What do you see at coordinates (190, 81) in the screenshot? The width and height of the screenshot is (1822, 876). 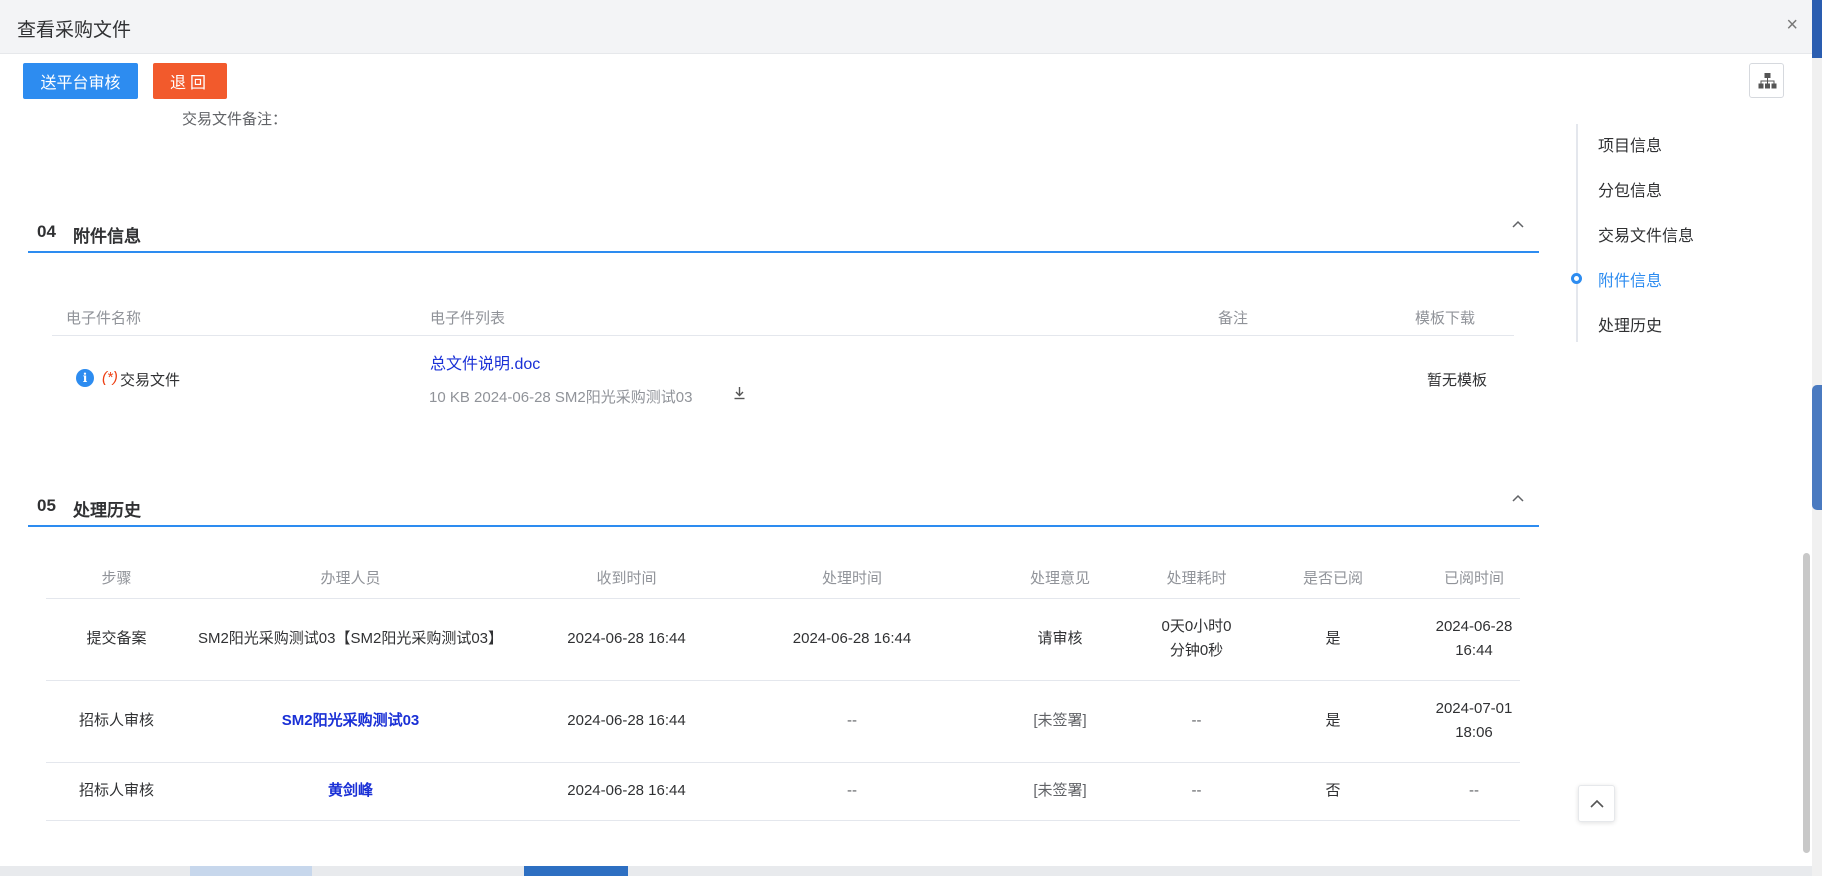 I see `return-button: 退回` at bounding box center [190, 81].